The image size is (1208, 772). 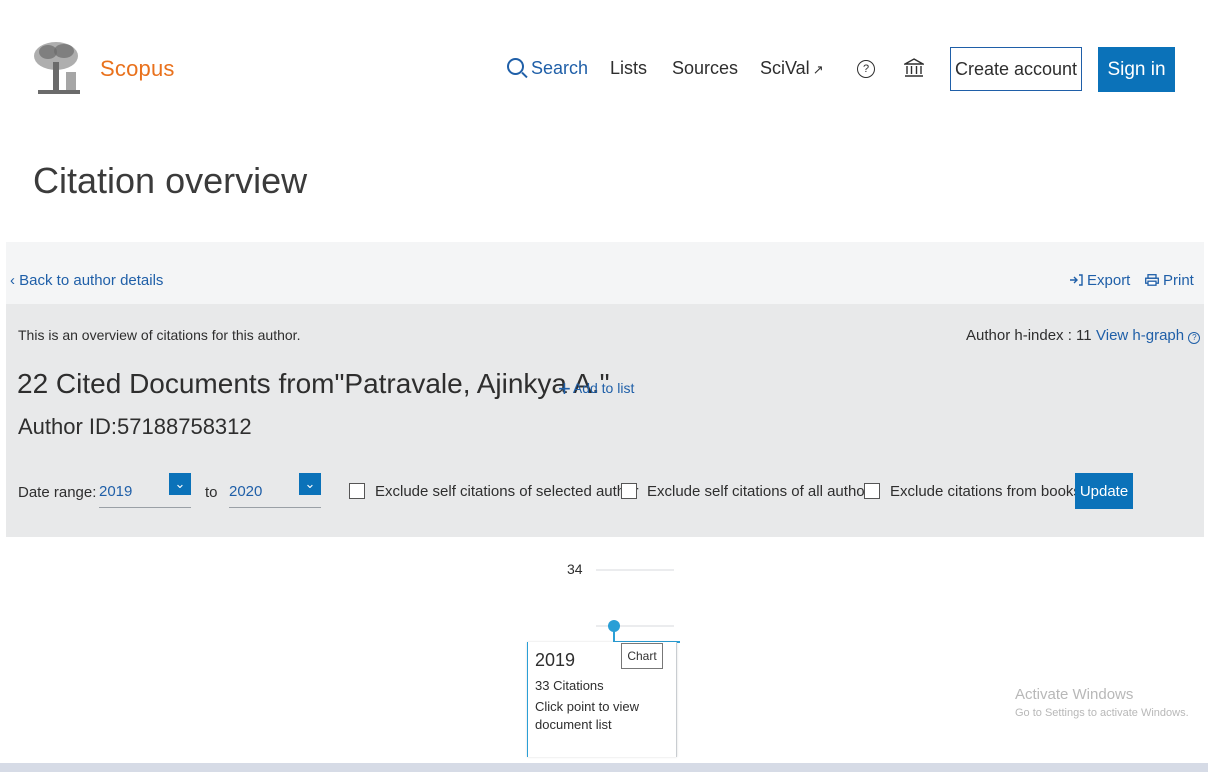 What do you see at coordinates (59, 68) in the screenshot?
I see `elsevier-tree-logo` at bounding box center [59, 68].